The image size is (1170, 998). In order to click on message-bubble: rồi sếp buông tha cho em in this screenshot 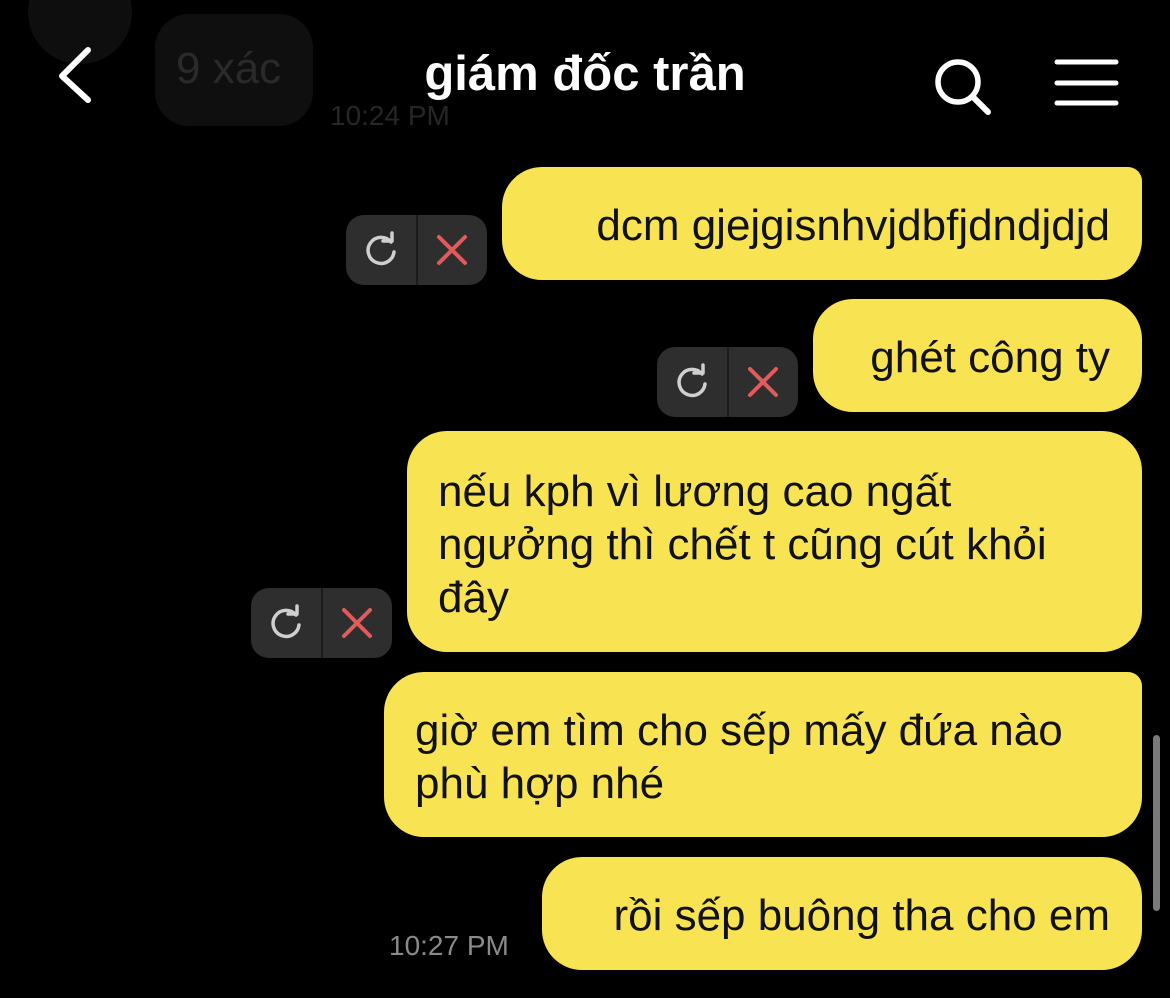, I will do `click(842, 913)`.